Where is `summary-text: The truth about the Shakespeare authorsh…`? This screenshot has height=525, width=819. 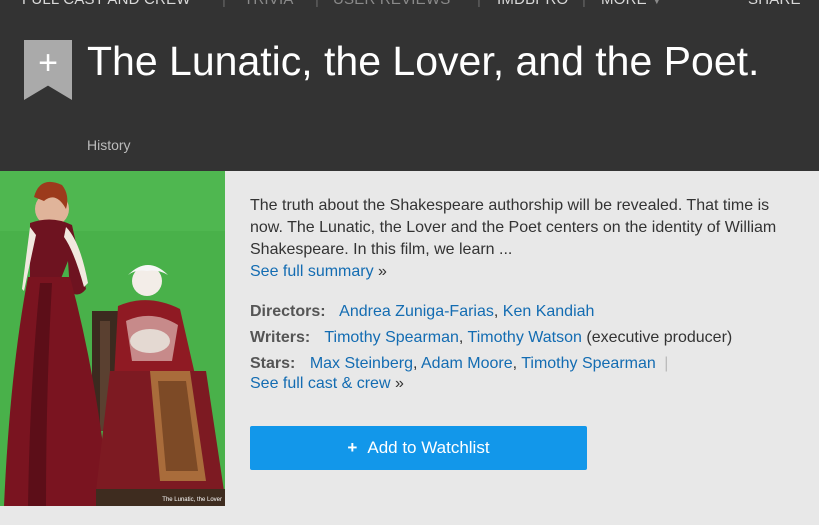 summary-text: The truth about the Shakespeare authorsh… is located at coordinates (513, 227).